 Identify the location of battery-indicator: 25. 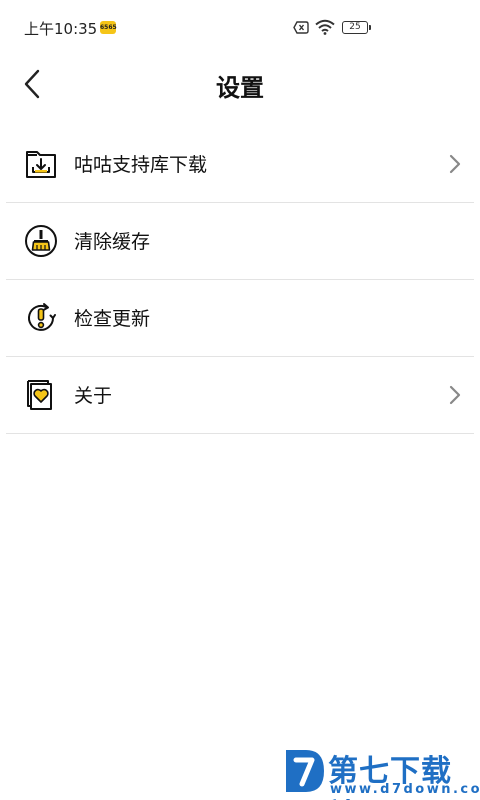
(355, 27).